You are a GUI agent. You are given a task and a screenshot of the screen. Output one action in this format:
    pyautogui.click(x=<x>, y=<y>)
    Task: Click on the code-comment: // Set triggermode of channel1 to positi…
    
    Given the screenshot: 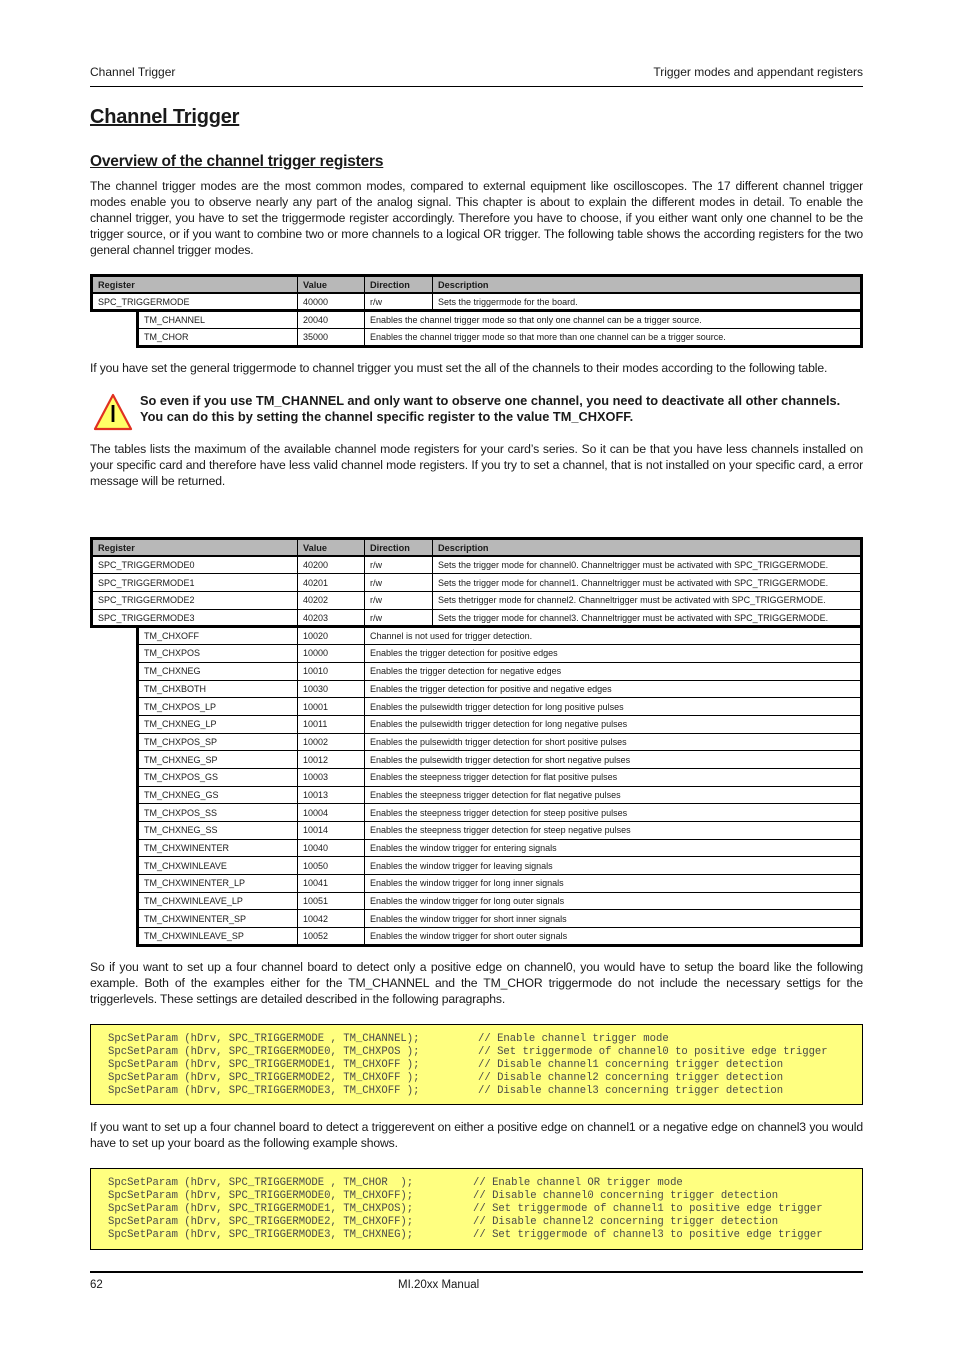 What is the action you would take?
    pyautogui.click(x=648, y=1209)
    